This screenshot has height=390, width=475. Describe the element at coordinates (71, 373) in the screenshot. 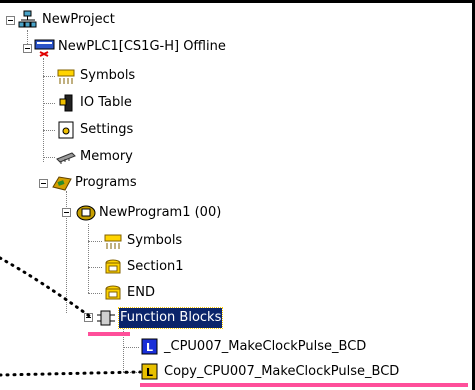

I see `callout-line-copy-fb` at that location.